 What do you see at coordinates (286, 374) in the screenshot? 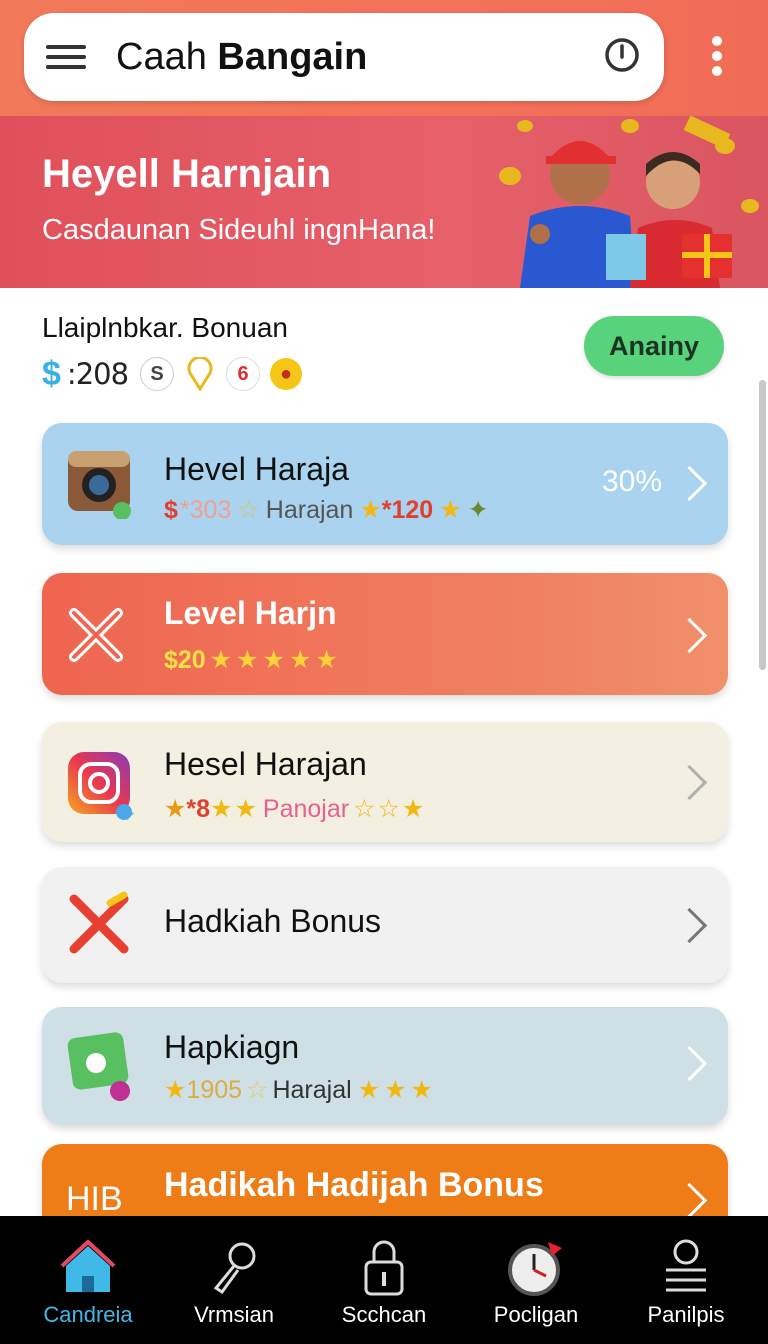
I see `paw-coin-icon: ●` at bounding box center [286, 374].